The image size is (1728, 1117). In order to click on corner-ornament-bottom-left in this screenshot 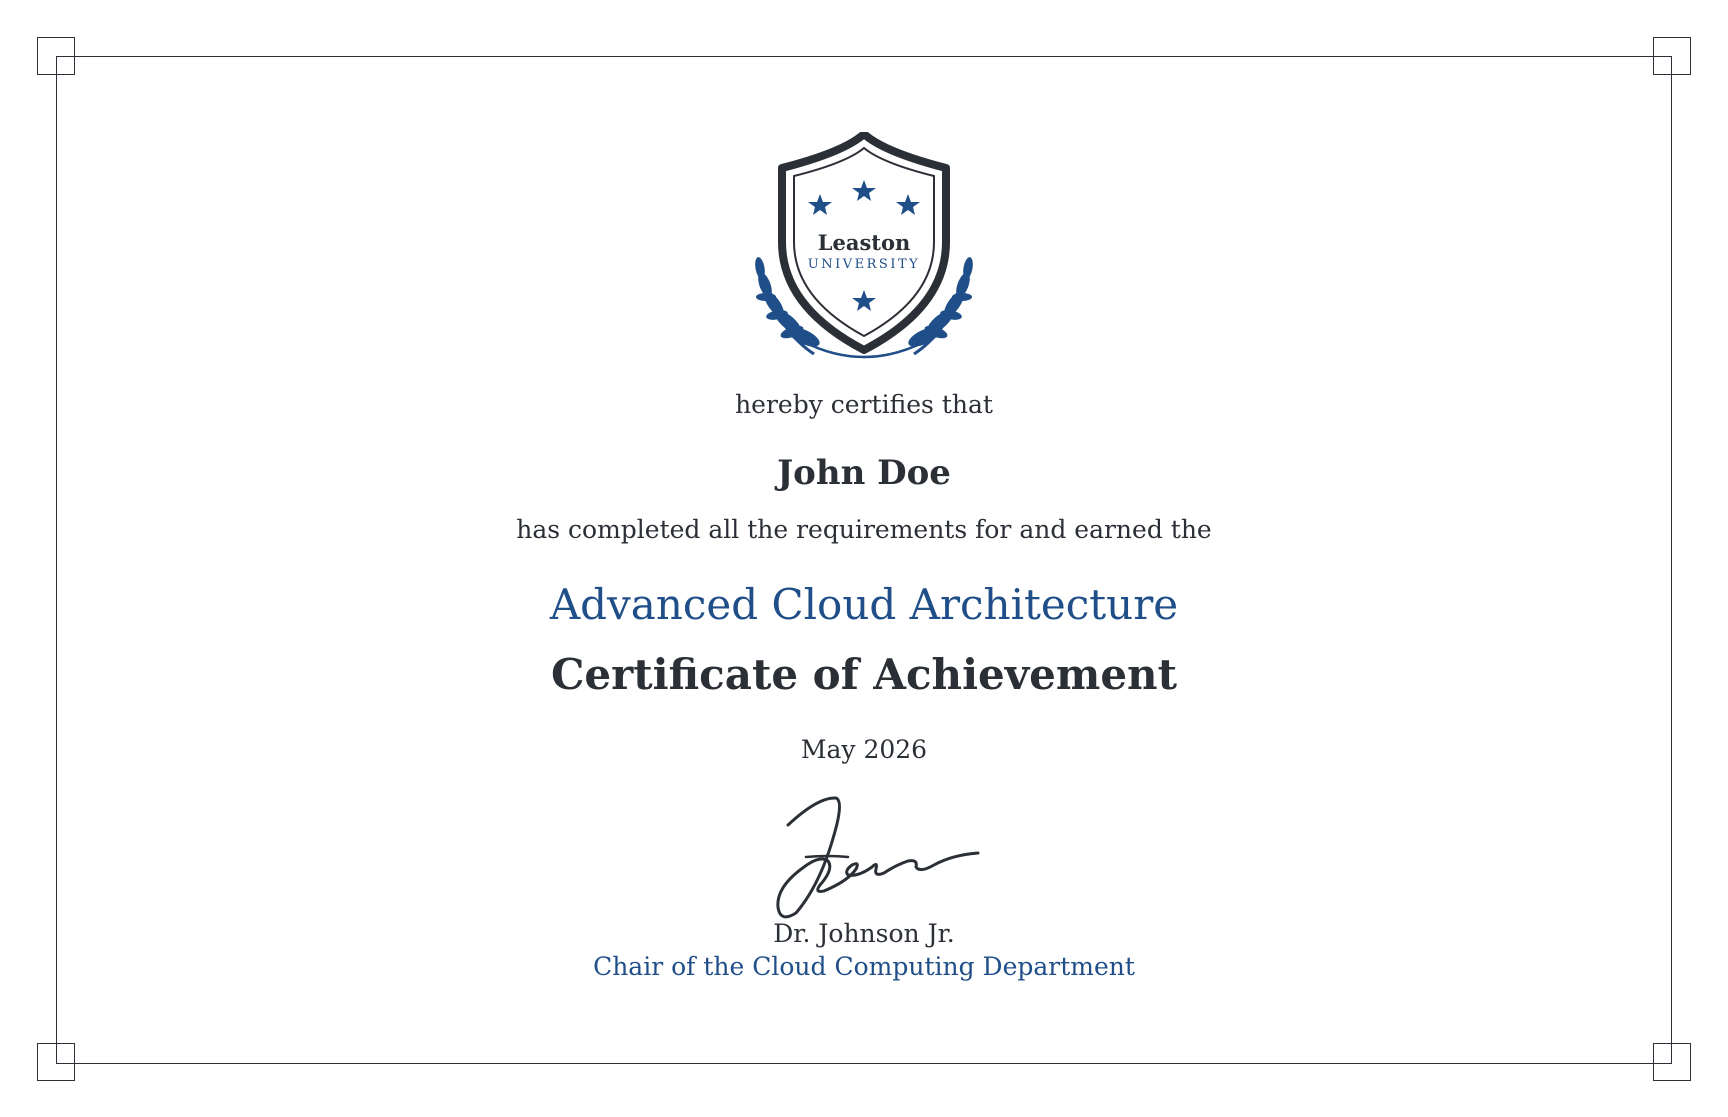, I will do `click(56, 1062)`.